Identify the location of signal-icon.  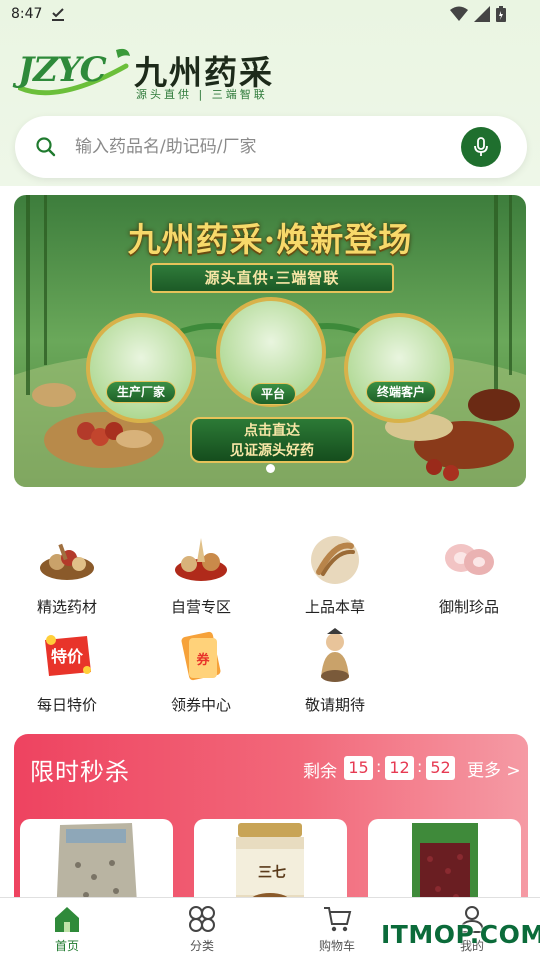
(482, 14).